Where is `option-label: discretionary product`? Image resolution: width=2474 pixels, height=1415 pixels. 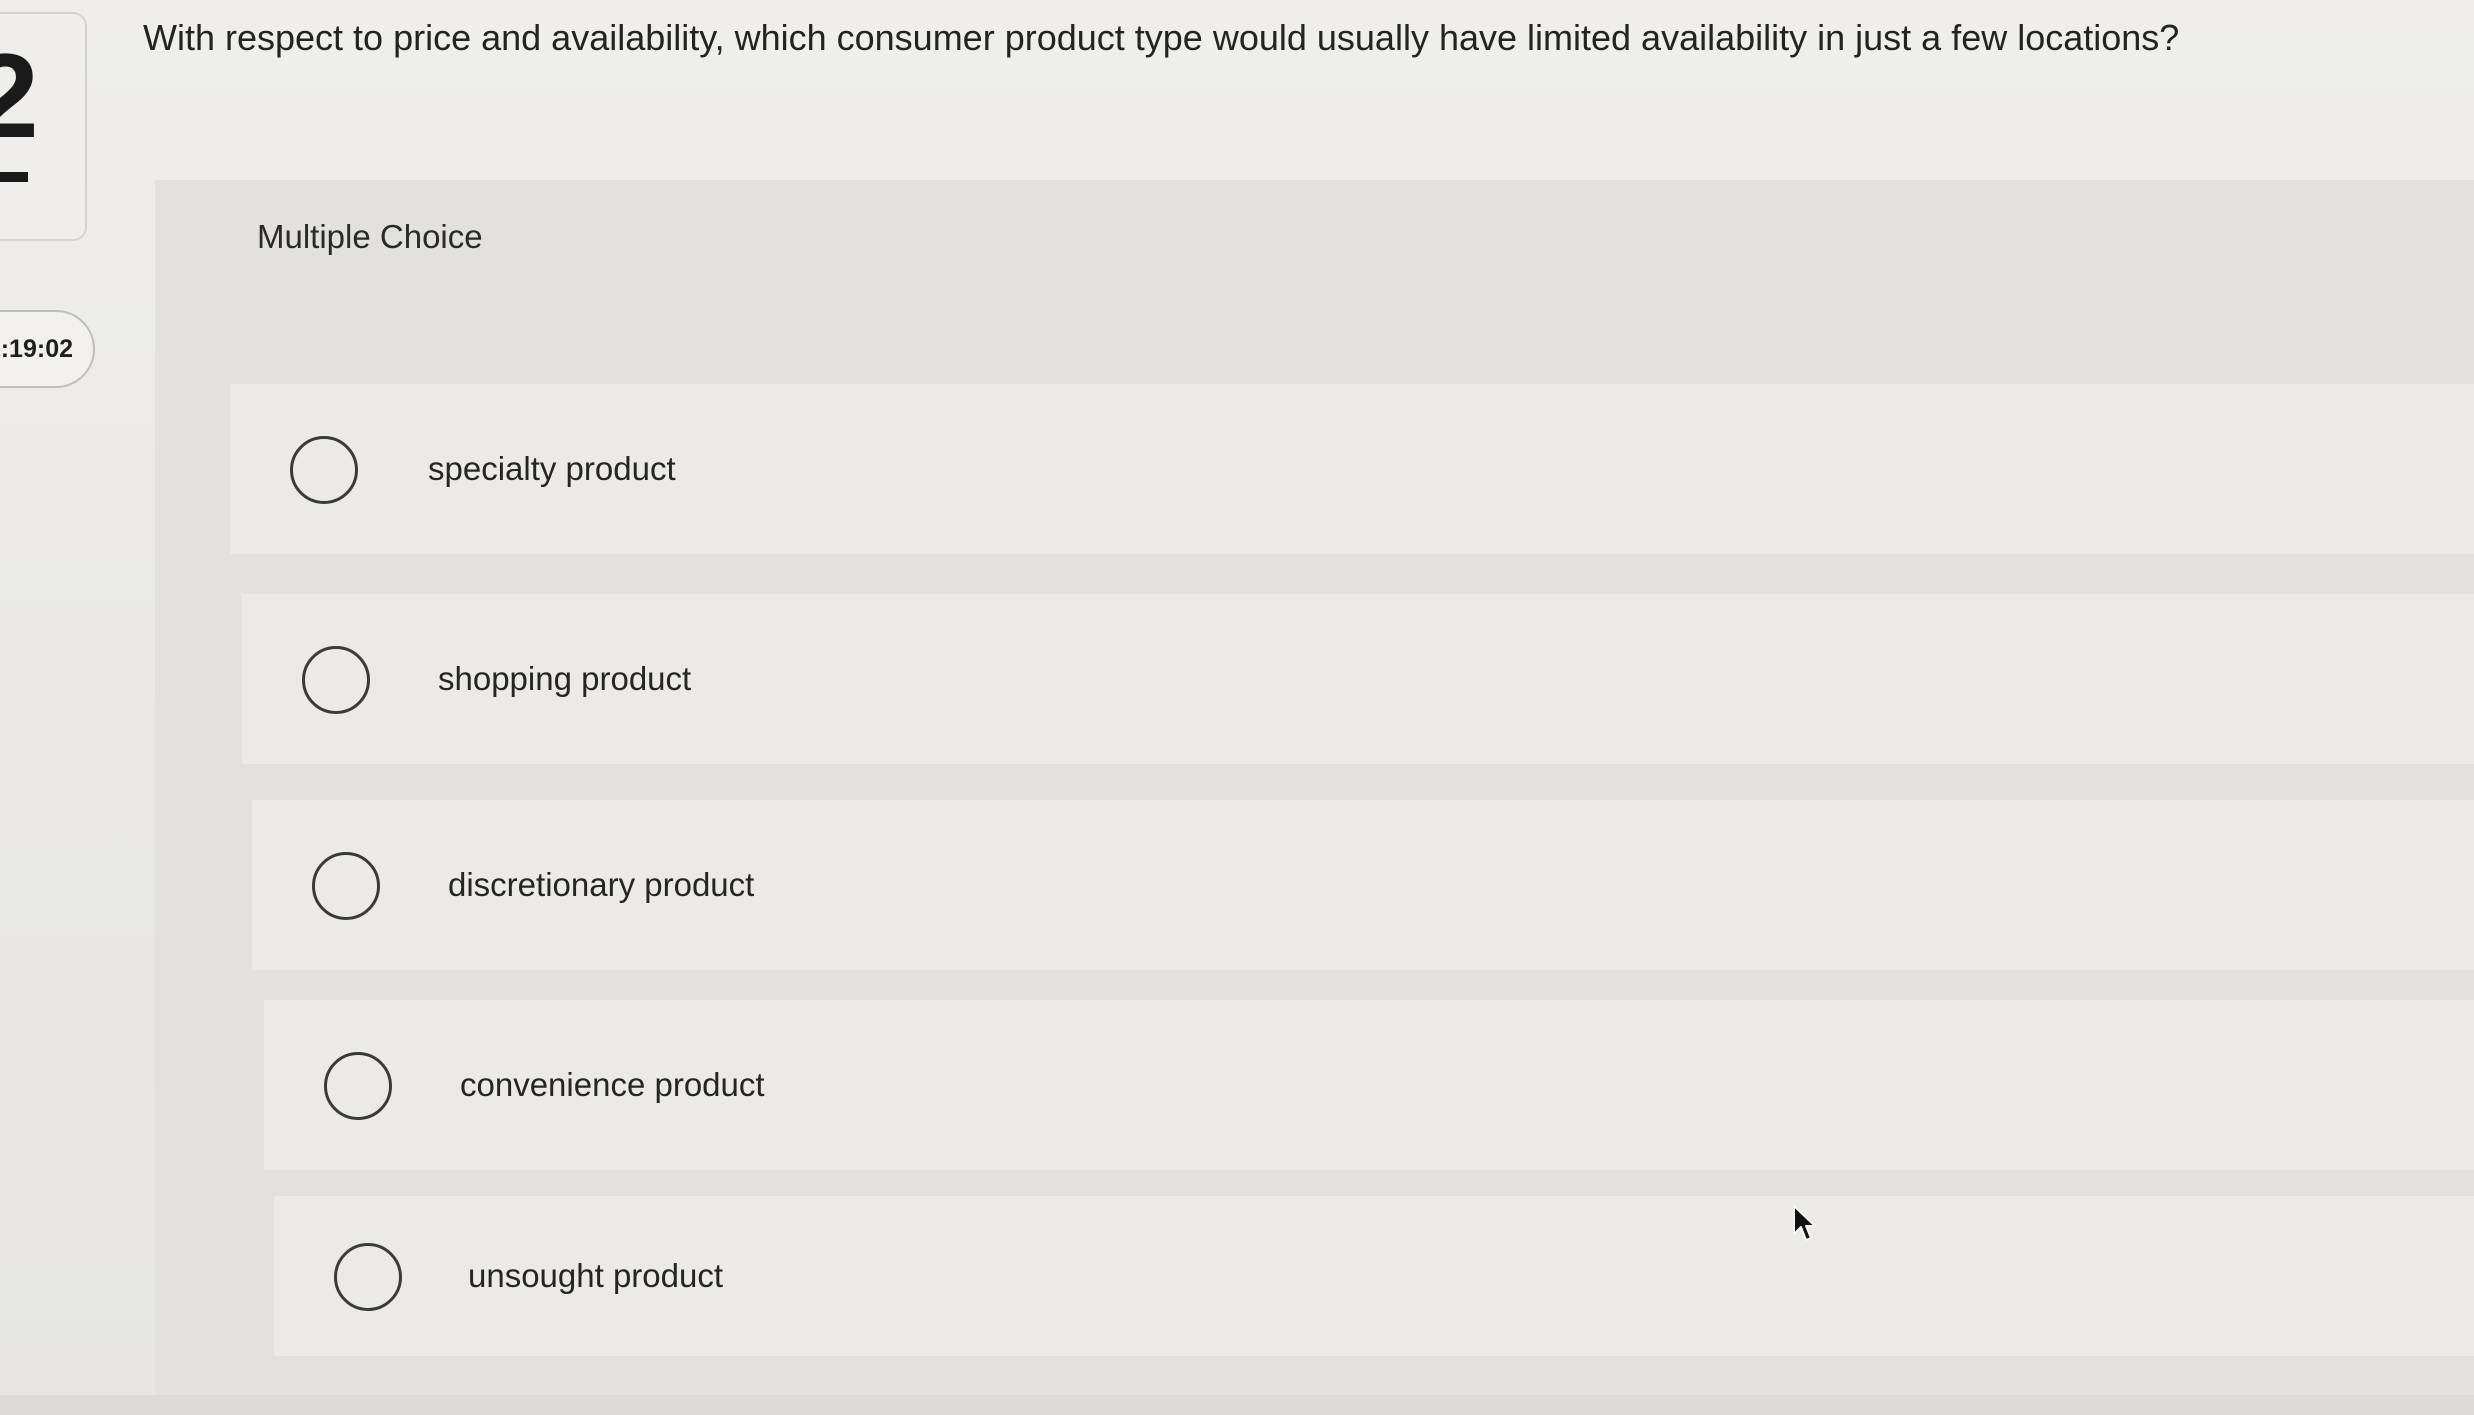
option-label: discretionary product is located at coordinates (601, 884).